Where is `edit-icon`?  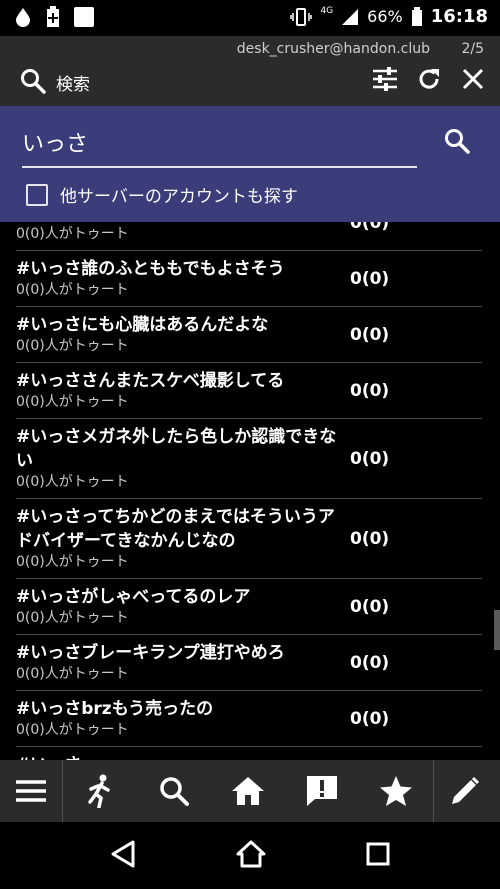 edit-icon is located at coordinates (466, 790).